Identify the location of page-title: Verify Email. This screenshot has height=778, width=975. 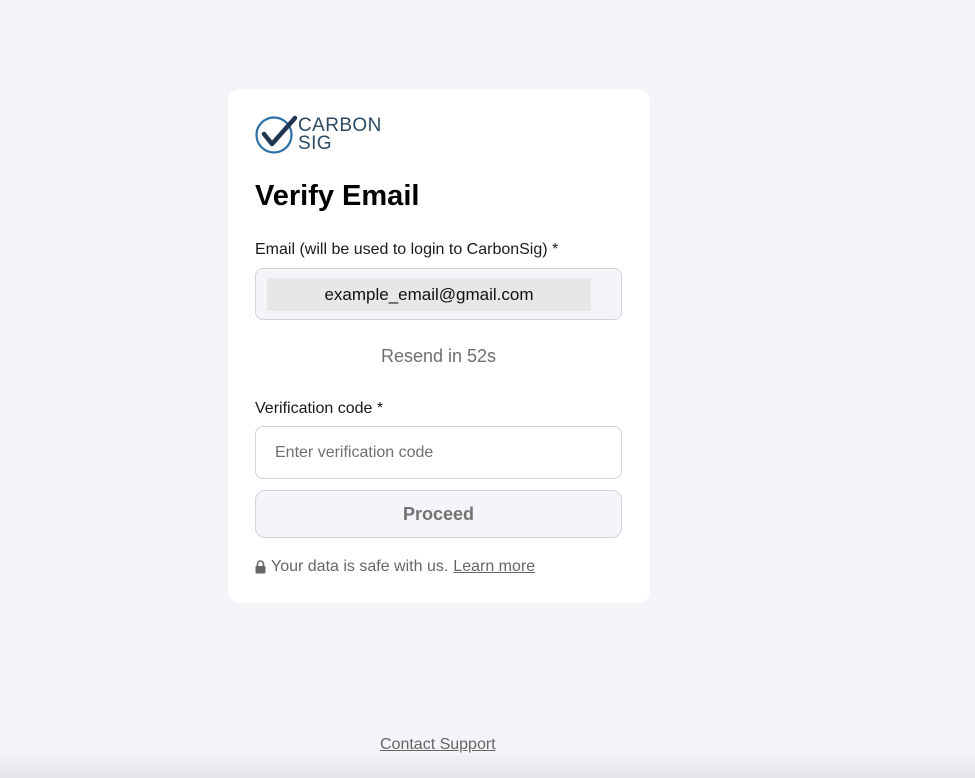
(337, 196).